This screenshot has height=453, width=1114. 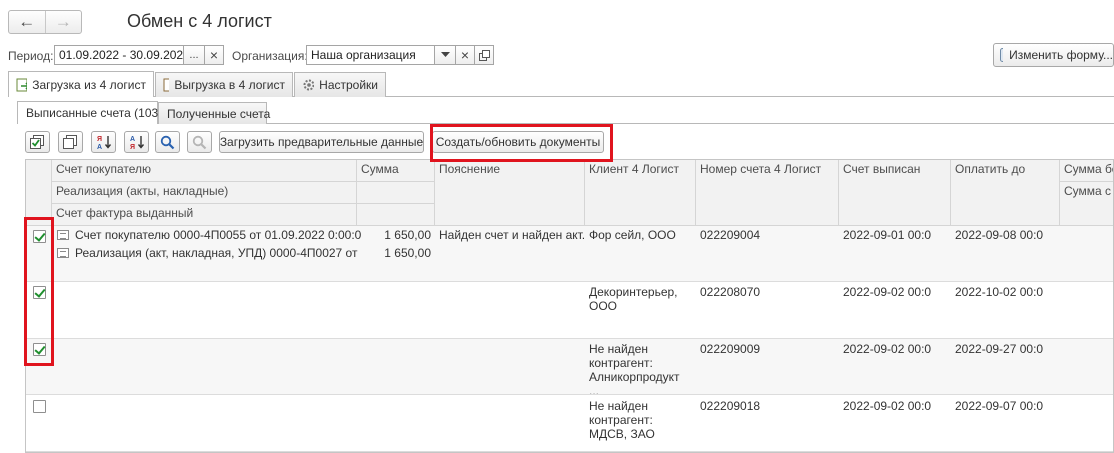 What do you see at coordinates (465, 55) in the screenshot?
I see `org-clear-button: ×` at bounding box center [465, 55].